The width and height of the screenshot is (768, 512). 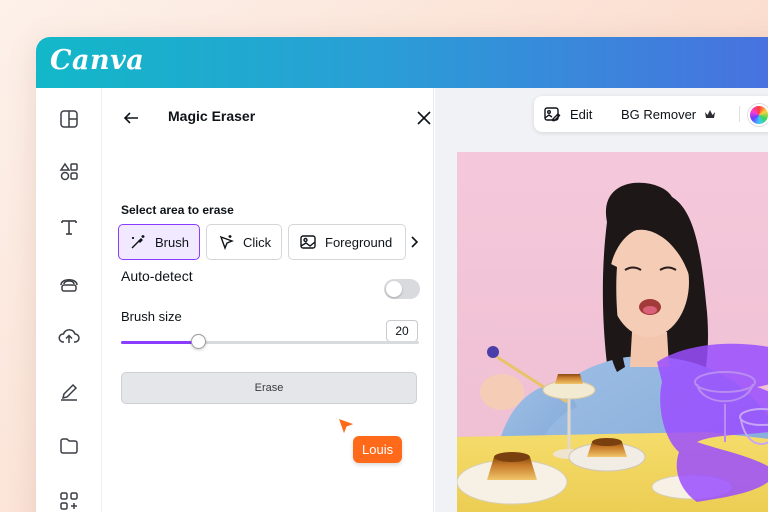 I want to click on image-toolbar: Edit BG Remover, so click(x=651, y=114).